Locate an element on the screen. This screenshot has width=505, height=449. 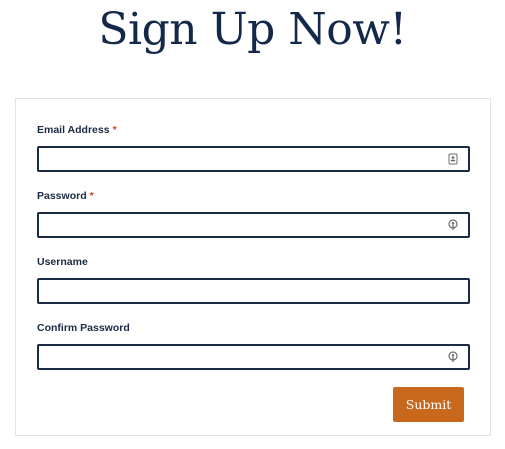
email-label: Email Address * is located at coordinates (77, 130).